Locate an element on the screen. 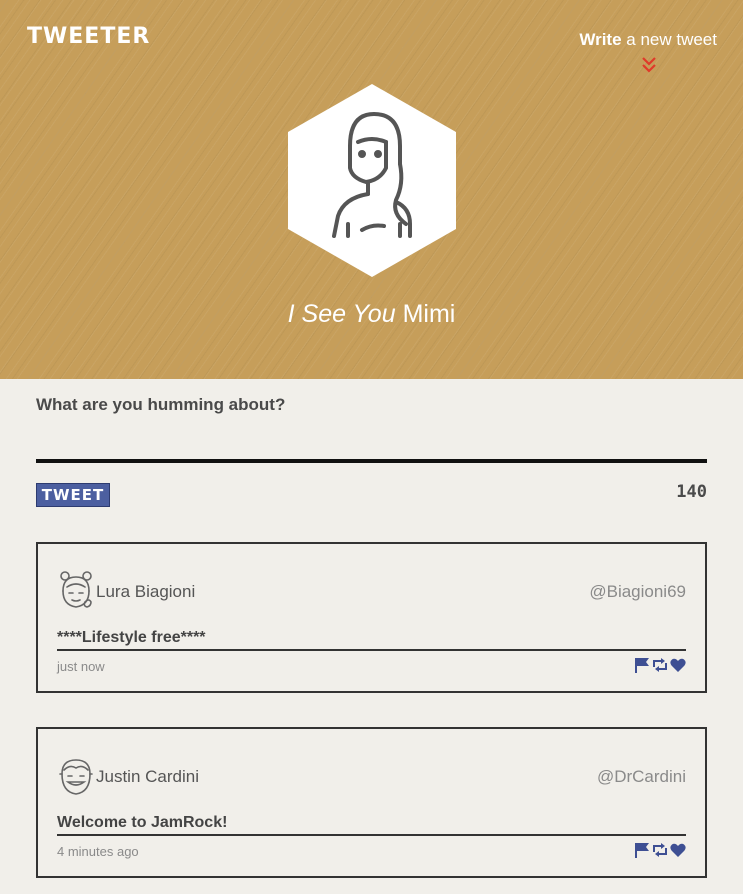 This screenshot has width=743, height=894. brand-logo: TWEETER is located at coordinates (88, 36).